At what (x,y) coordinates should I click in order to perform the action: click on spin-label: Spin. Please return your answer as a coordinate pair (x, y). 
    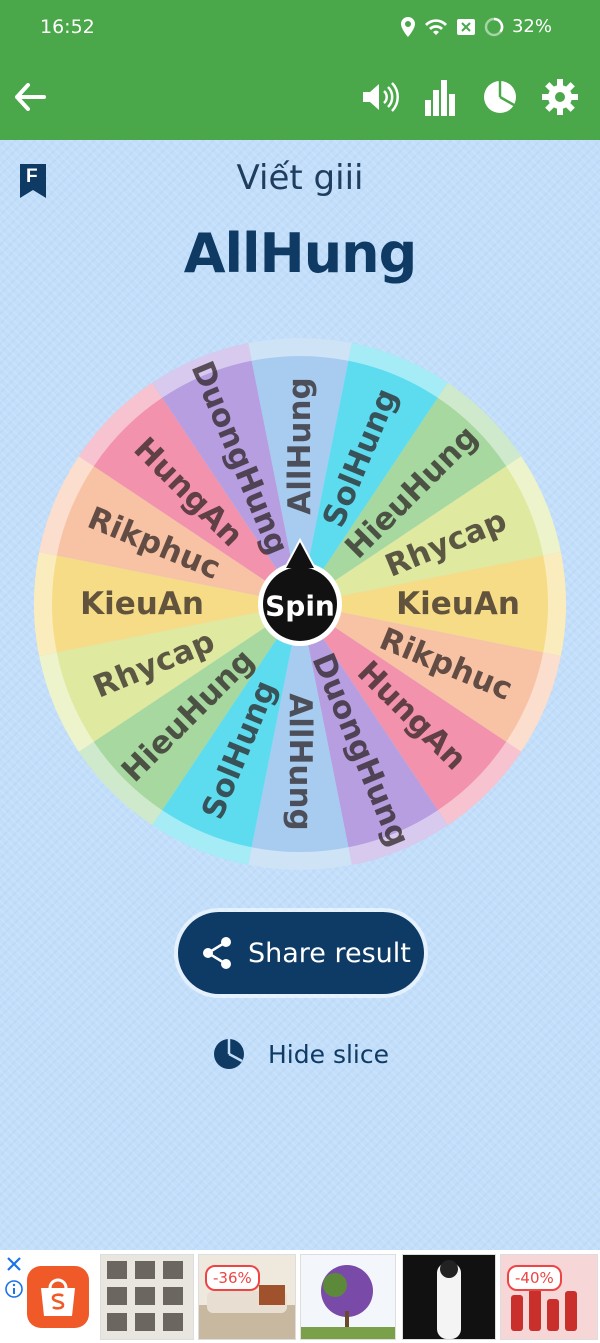
    Looking at the image, I should click on (300, 606).